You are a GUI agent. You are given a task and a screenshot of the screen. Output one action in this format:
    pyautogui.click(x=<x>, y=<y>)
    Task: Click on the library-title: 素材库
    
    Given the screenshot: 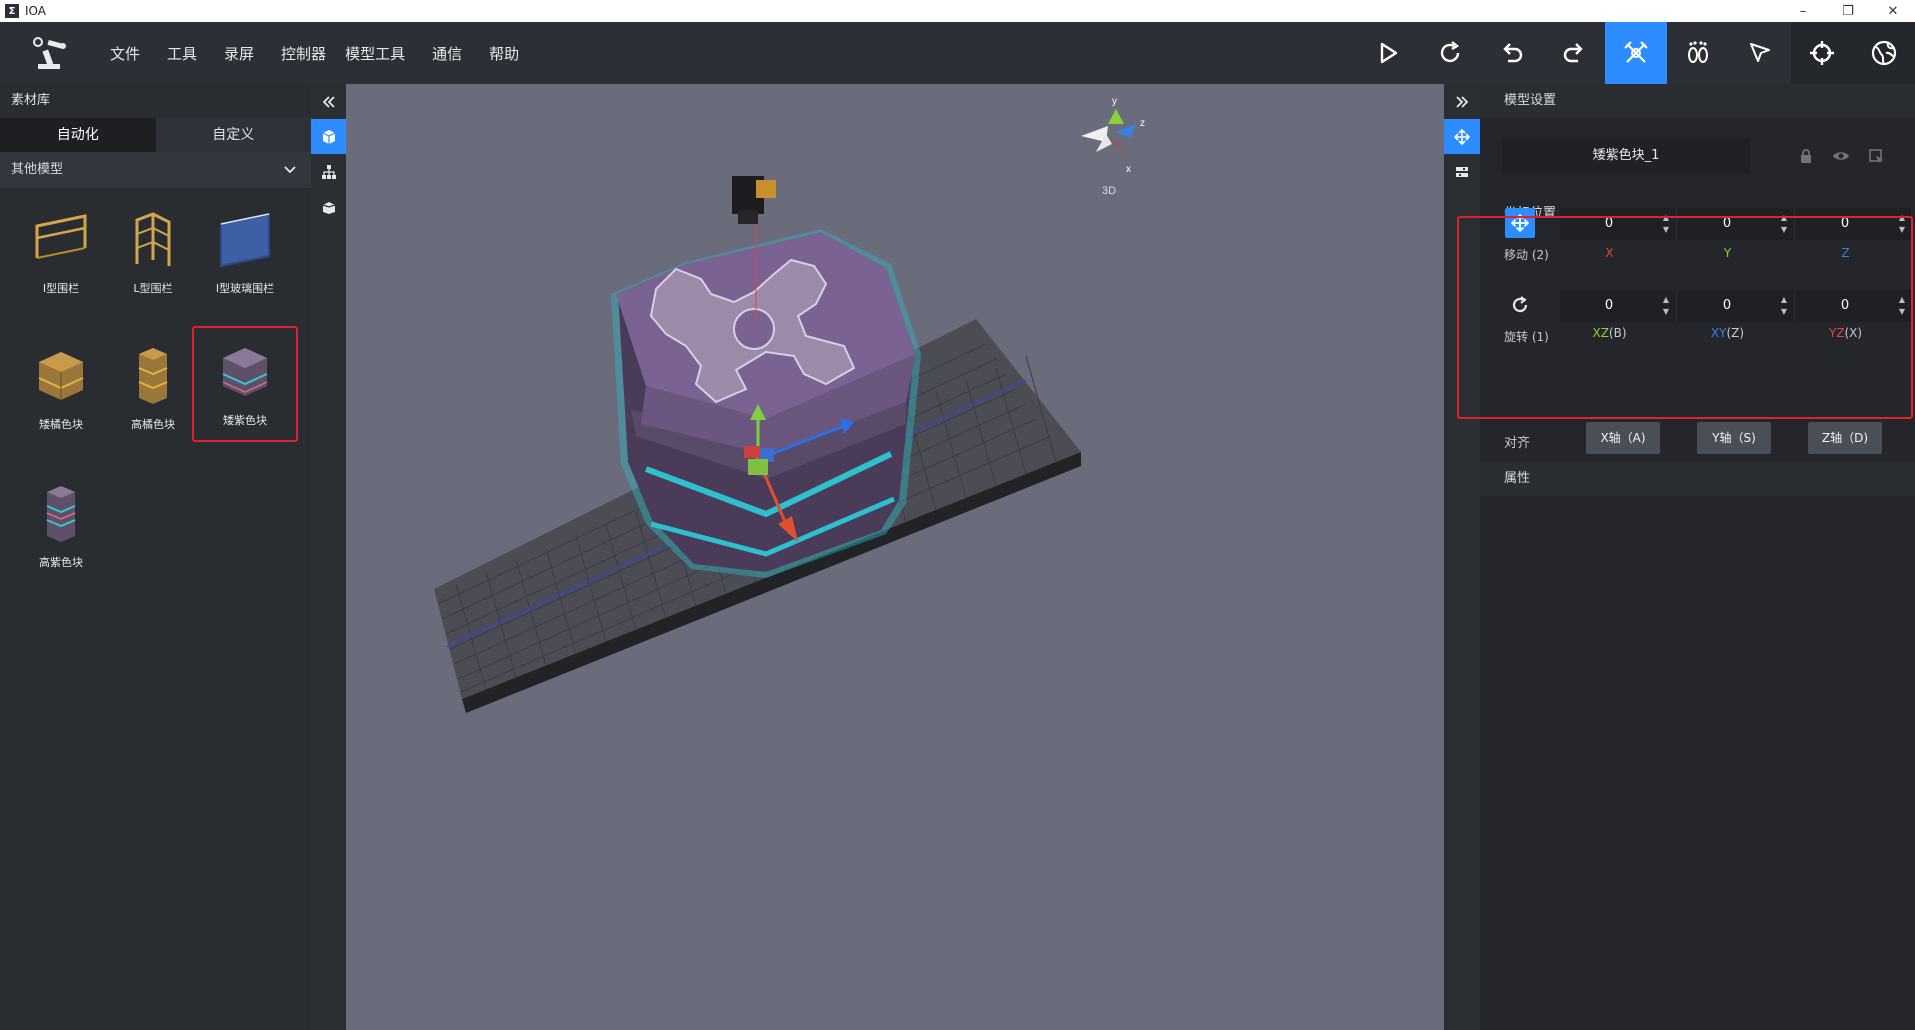 What is the action you would take?
    pyautogui.click(x=31, y=100)
    